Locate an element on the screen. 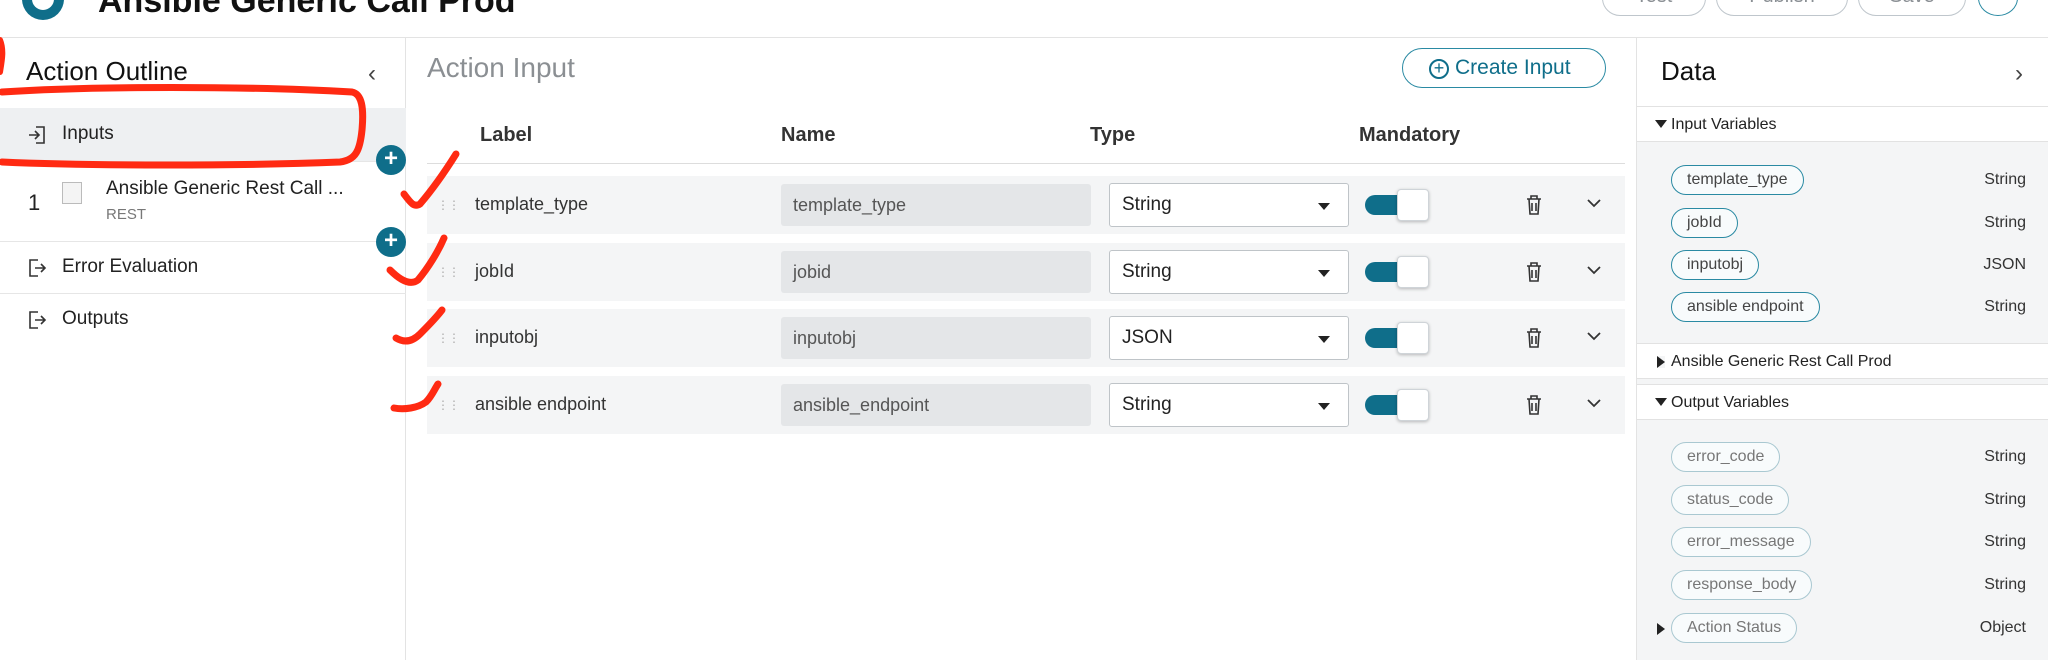 Image resolution: width=2048 pixels, height=660 pixels. outline-item-outputs: Outputs is located at coordinates (203, 320).